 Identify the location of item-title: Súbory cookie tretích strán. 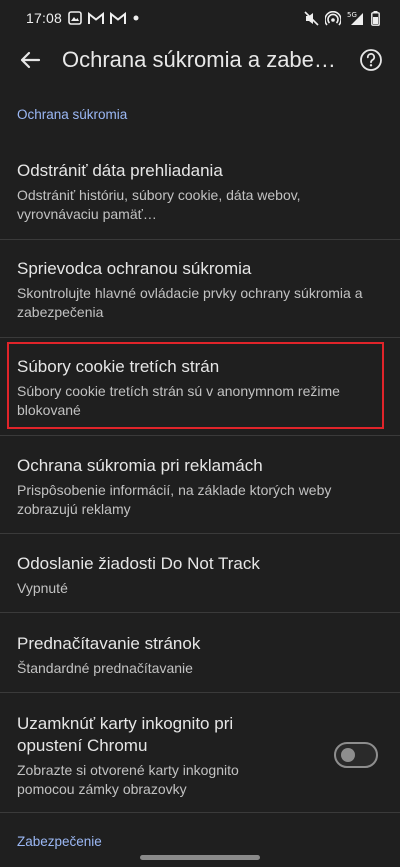
(118, 366).